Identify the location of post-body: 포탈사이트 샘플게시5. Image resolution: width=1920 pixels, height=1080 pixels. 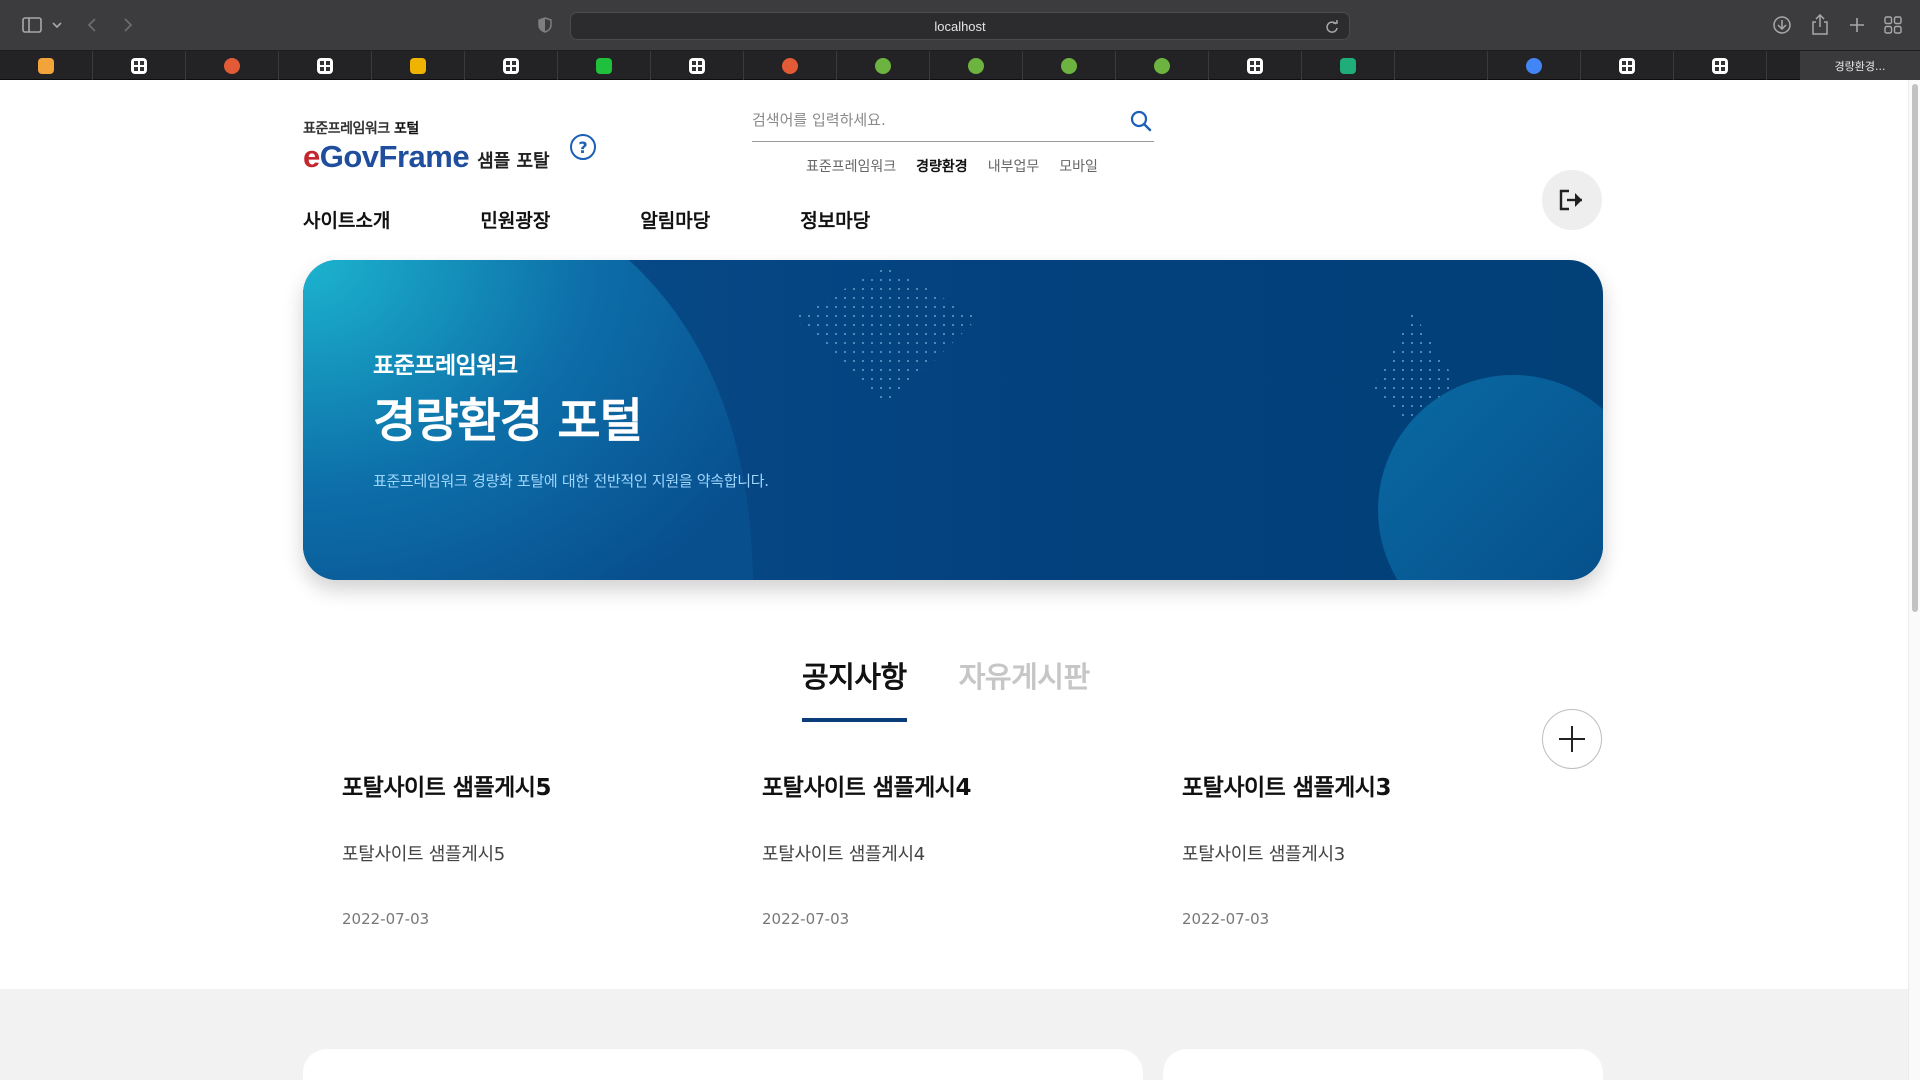
(423, 854).